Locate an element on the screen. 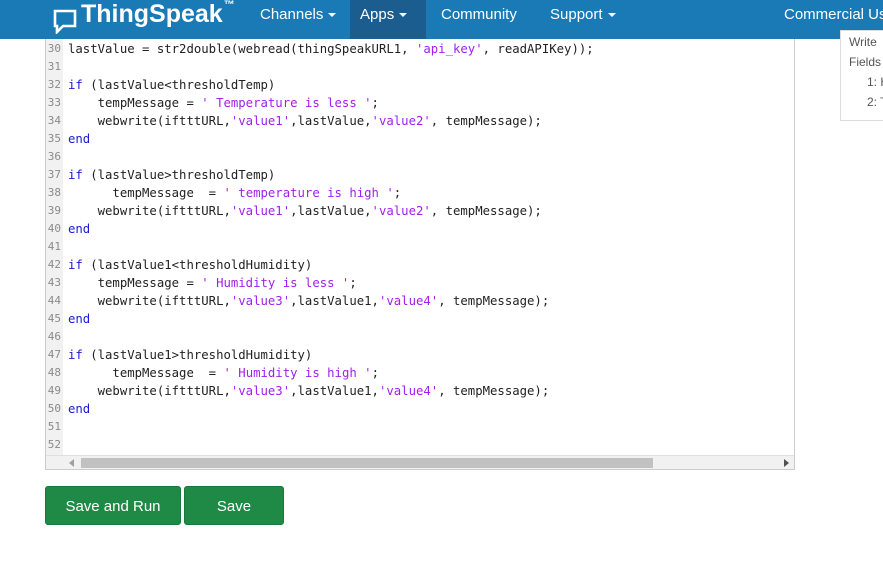  line-number: 38 is located at coordinates (54, 192).